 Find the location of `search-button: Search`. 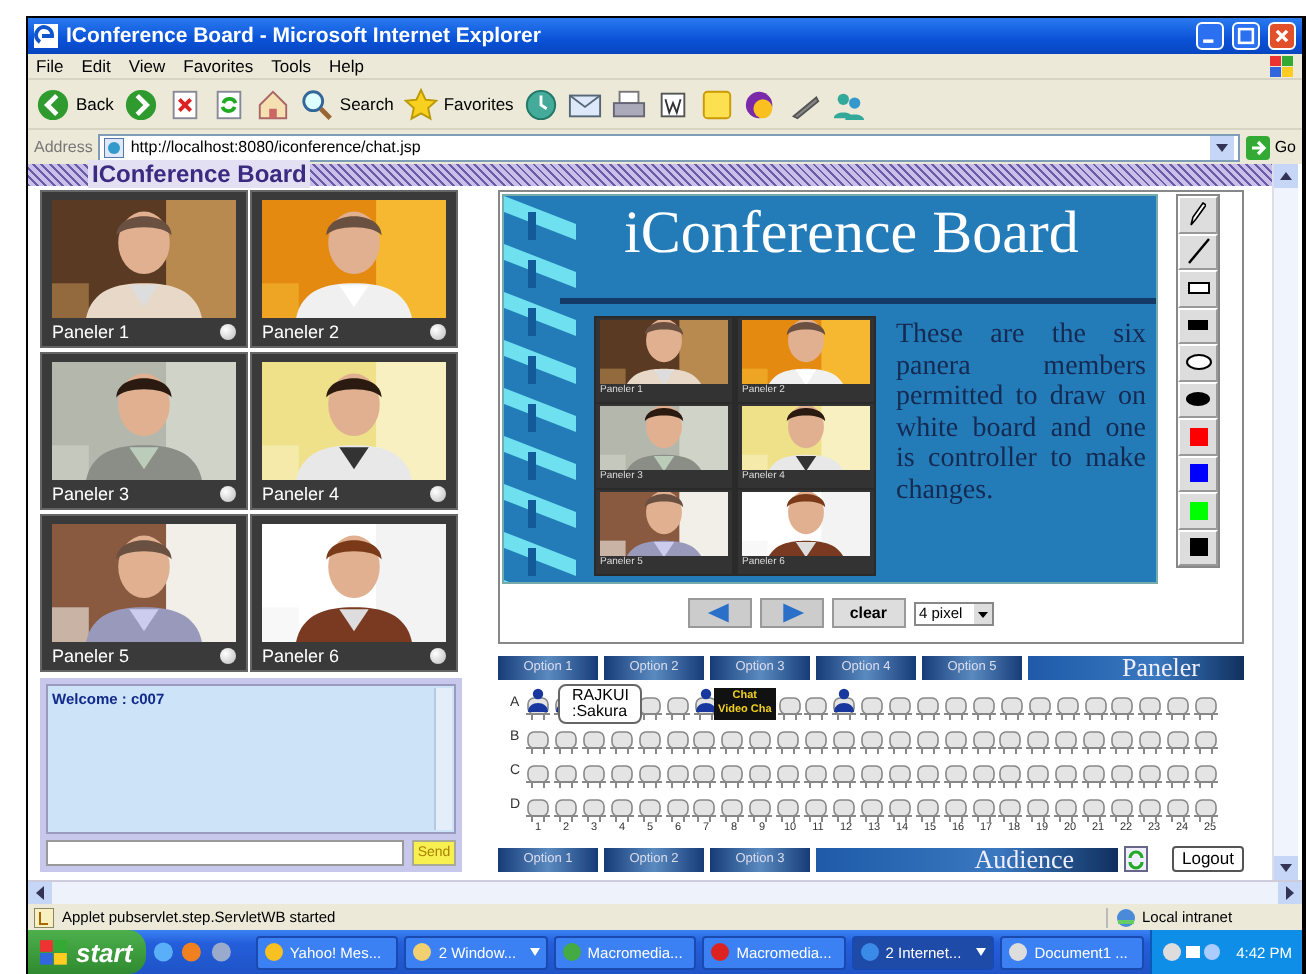

search-button: Search is located at coordinates (346, 104).